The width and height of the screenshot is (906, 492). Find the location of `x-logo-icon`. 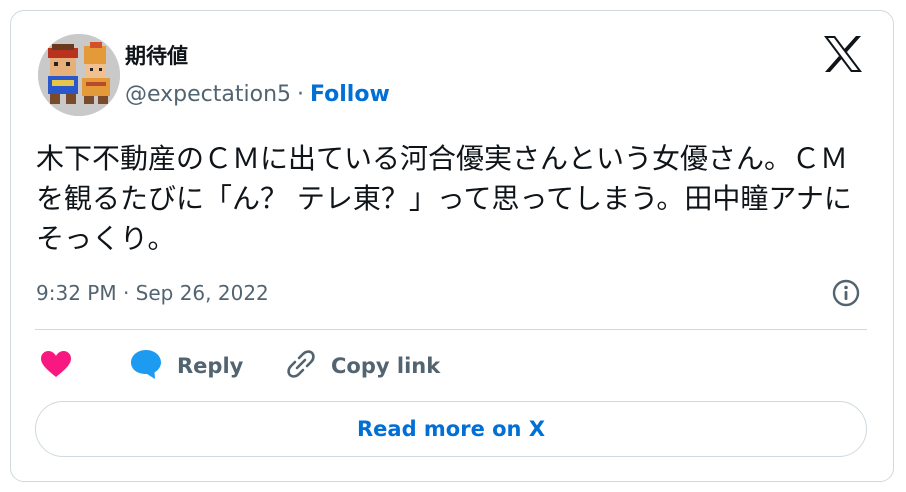

x-logo-icon is located at coordinates (843, 54).